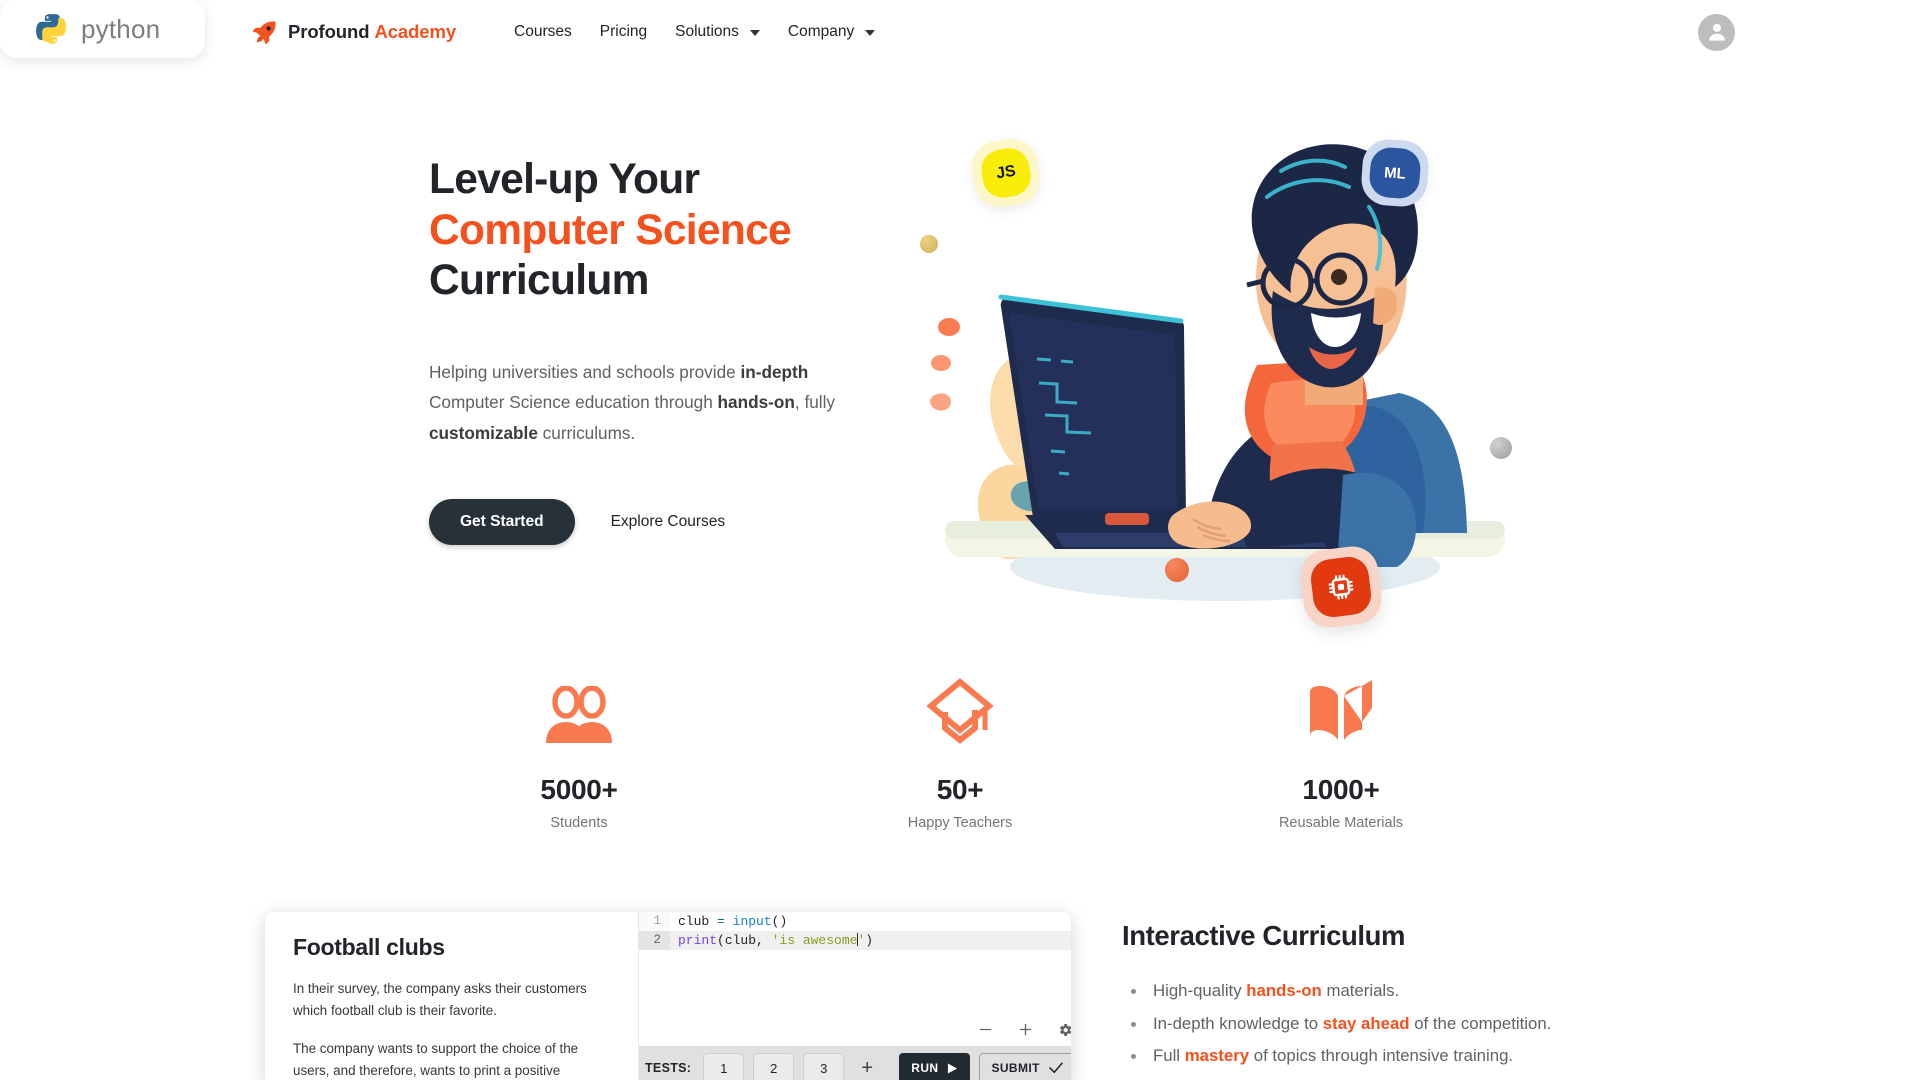 This screenshot has width=1920, height=1080. What do you see at coordinates (585, 371) in the screenshot?
I see `hero-sub-1: Helping universities and schools provide` at bounding box center [585, 371].